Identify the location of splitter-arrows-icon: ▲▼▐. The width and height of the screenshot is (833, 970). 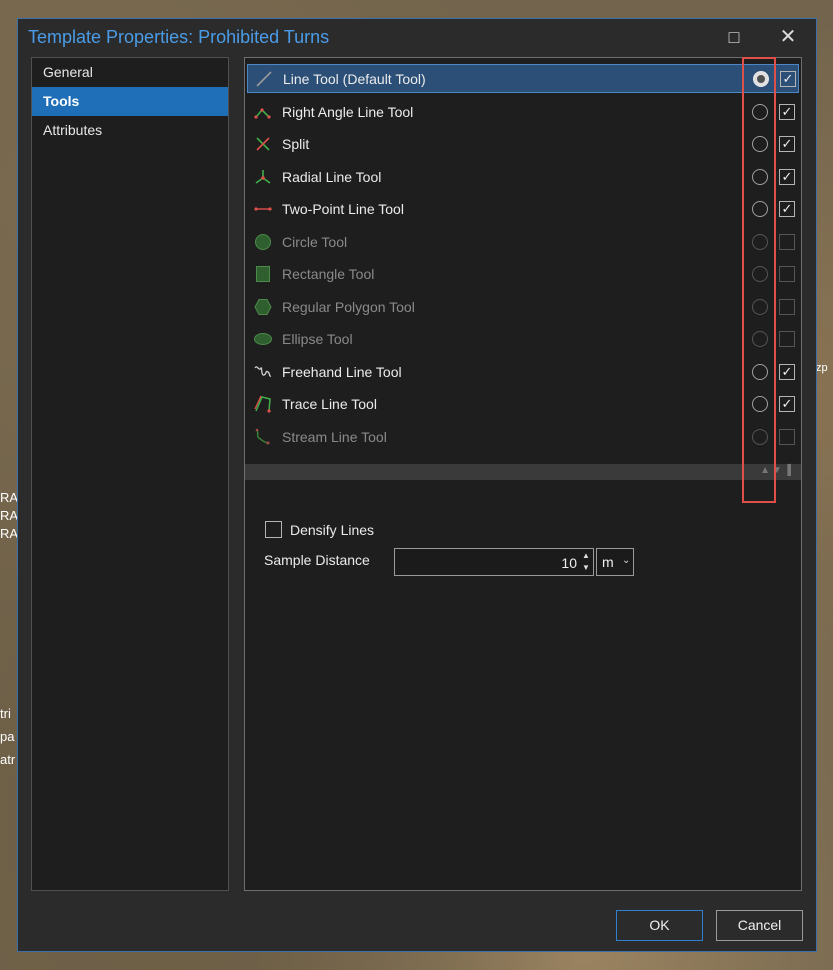
(776, 470).